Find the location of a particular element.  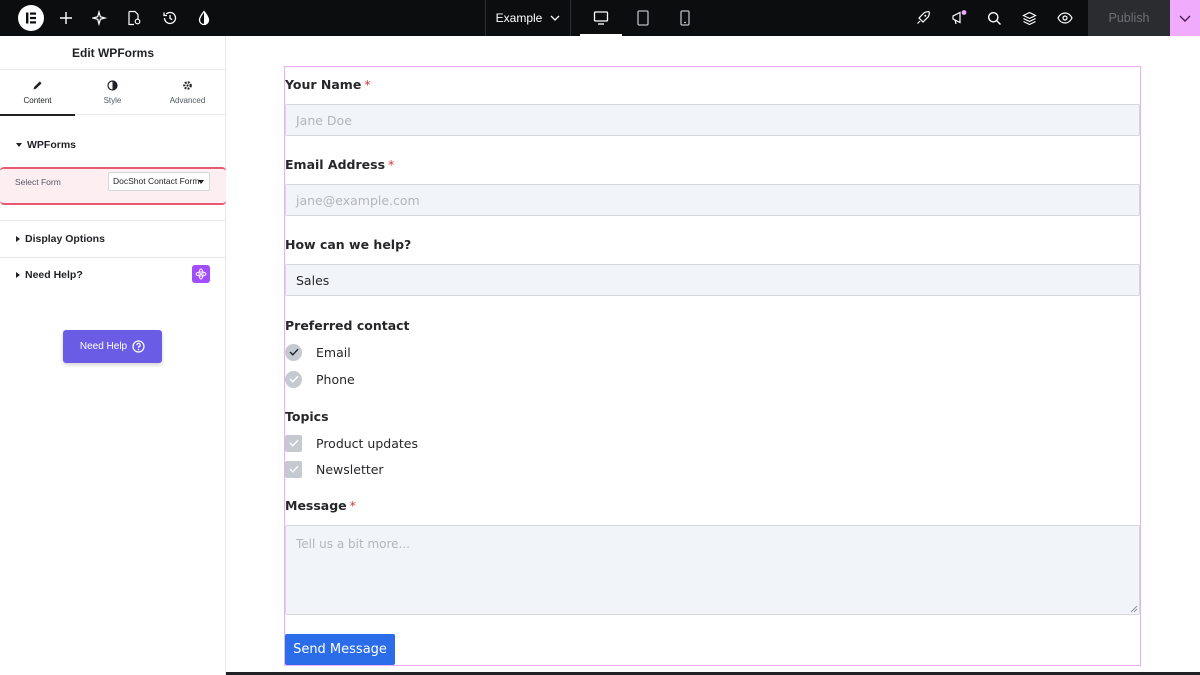

tablet-icon is located at coordinates (643, 18).